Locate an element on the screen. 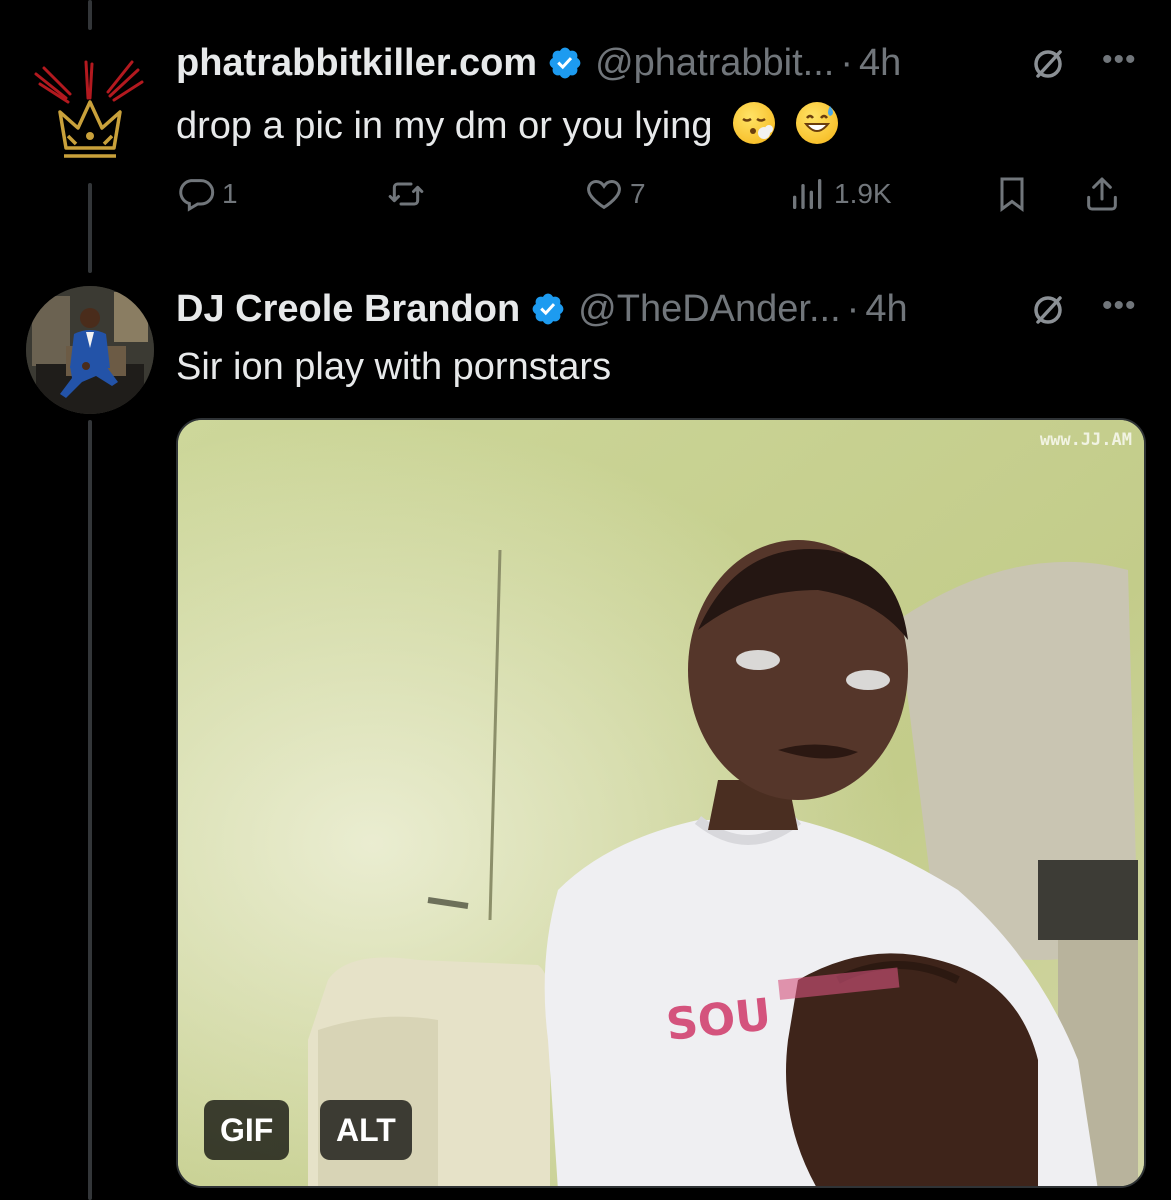 This screenshot has width=1171, height=1200. retweet-button is located at coordinates (409, 194).